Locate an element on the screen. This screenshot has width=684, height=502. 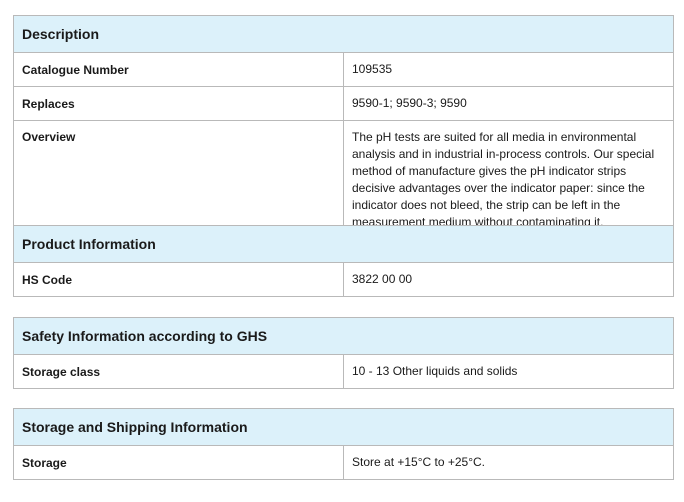
product-information-table: Product Information HS Code 3822 00 00 is located at coordinates (343, 261).